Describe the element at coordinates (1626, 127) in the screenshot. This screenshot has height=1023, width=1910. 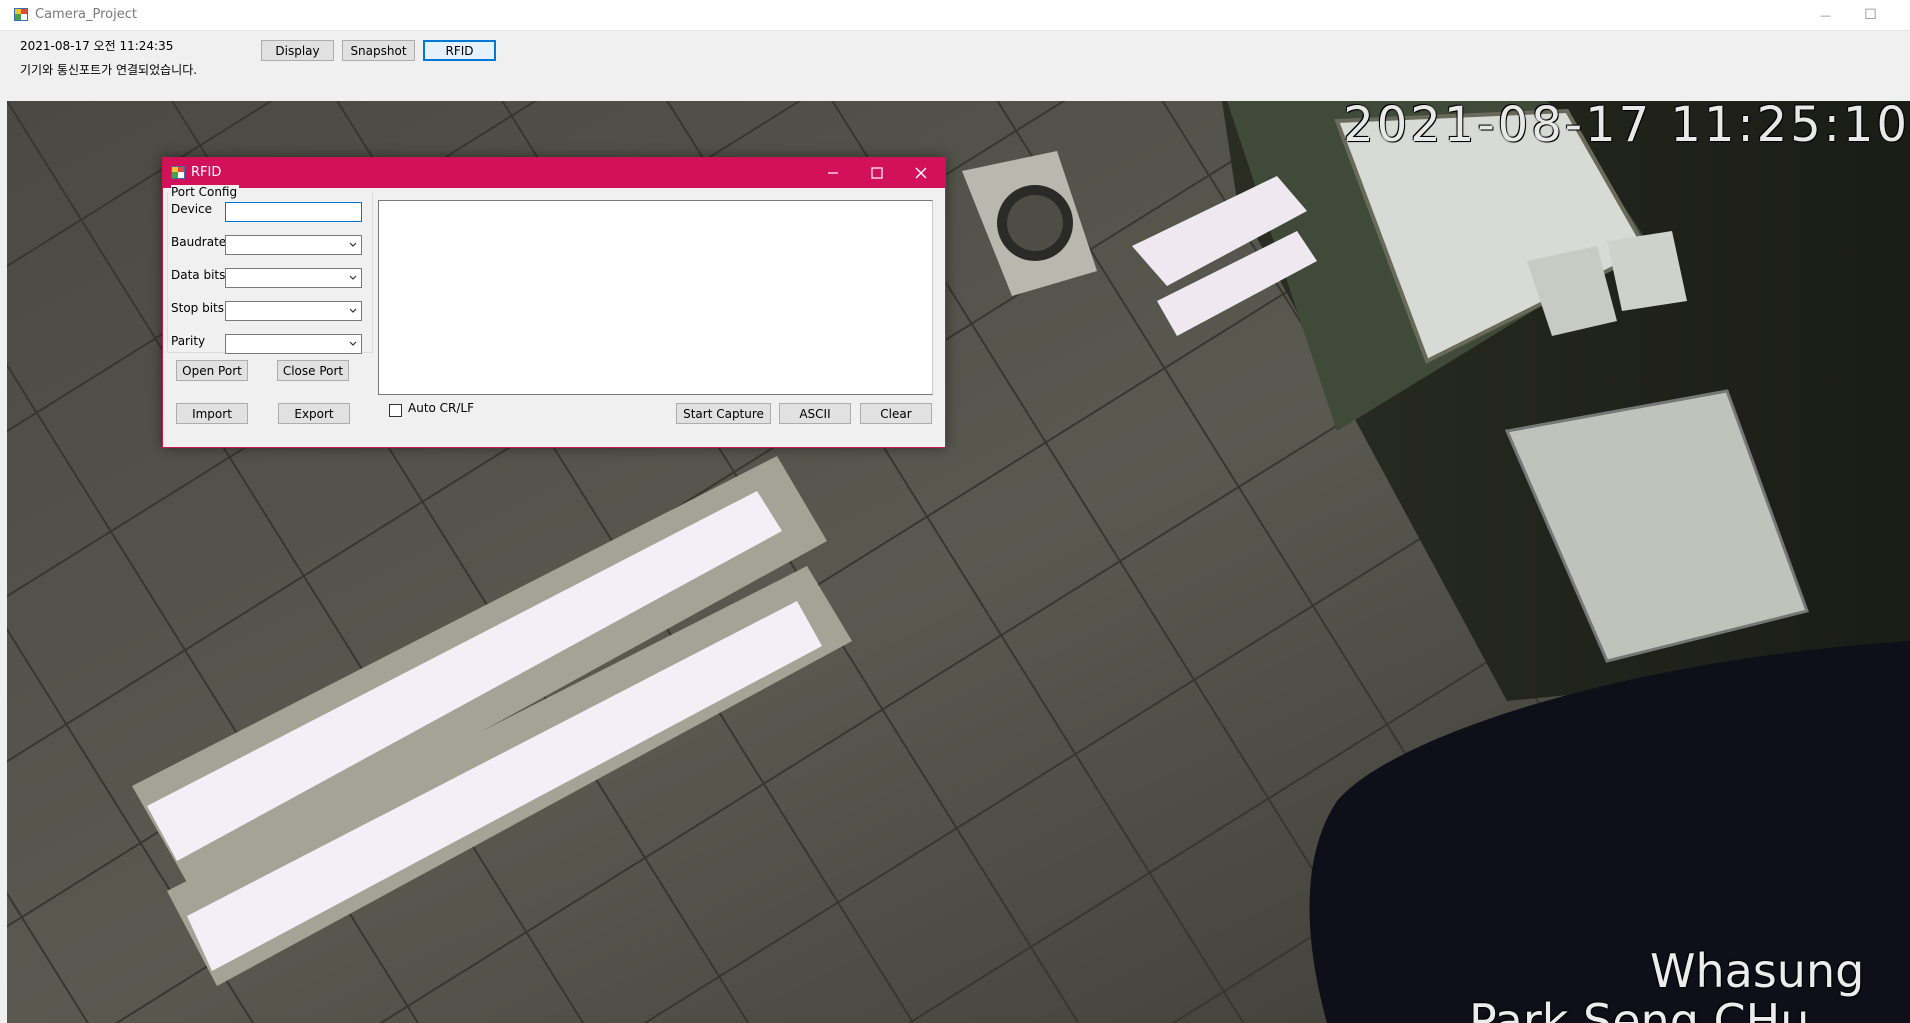
I see `camera-timestamp: 2021-08-17 11:25:10` at that location.